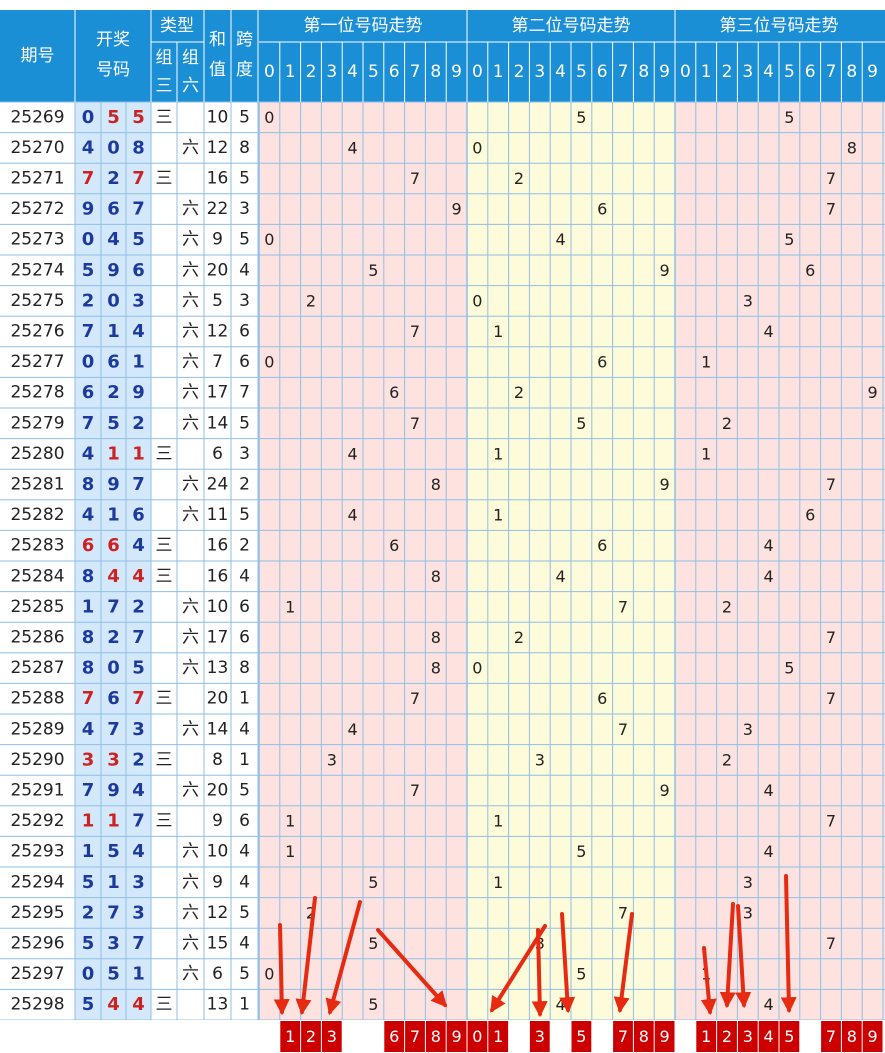 This screenshot has height=1053, width=885. Describe the element at coordinates (244, 760) in the screenshot. I see `span-cell: 1` at that location.